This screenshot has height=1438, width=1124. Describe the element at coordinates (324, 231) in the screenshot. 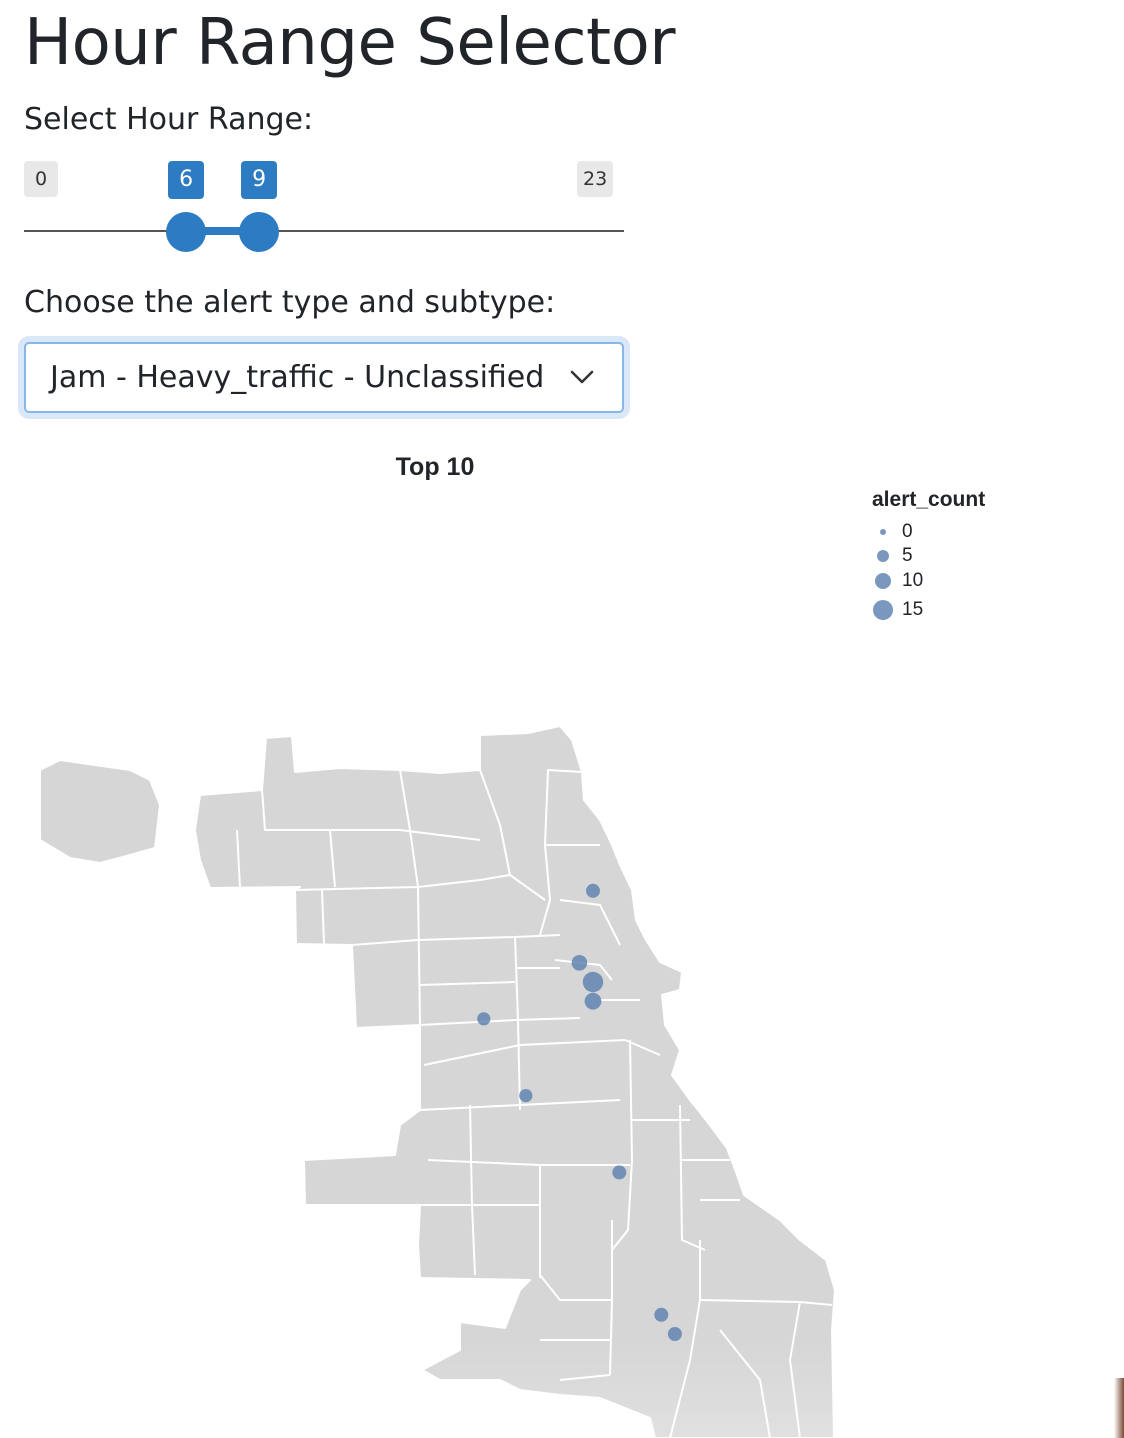

I see `slider-track` at that location.